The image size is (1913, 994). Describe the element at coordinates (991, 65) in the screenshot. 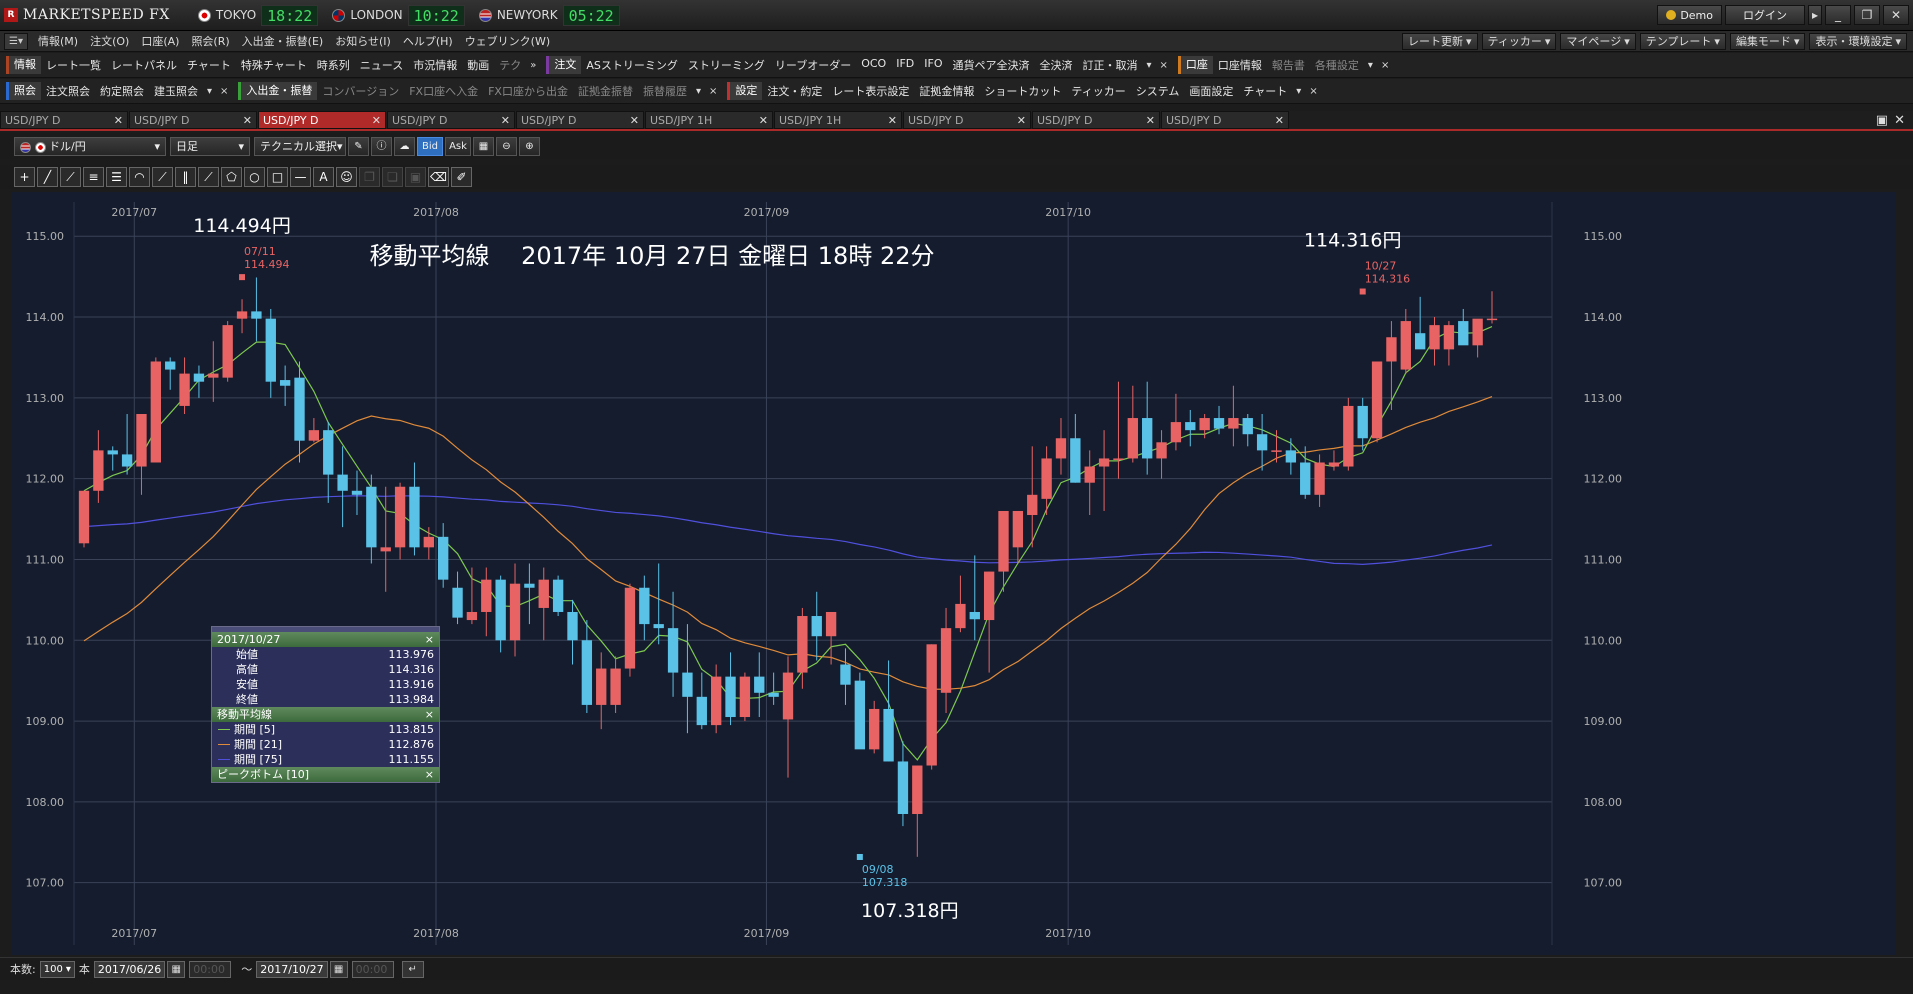

I see `toolbar-item: 通貨ペア全決済` at that location.